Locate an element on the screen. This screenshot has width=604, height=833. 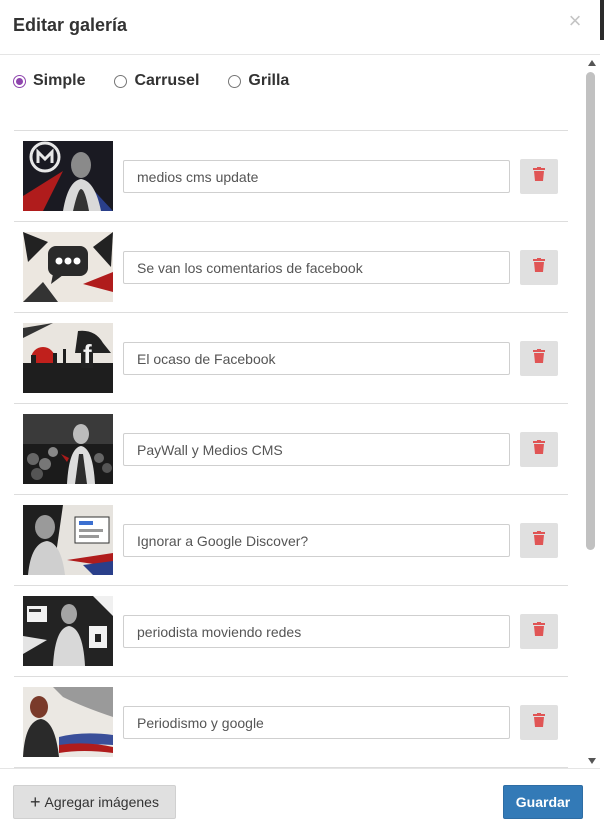
scrollbar-thumb is located at coordinates (590, 311).